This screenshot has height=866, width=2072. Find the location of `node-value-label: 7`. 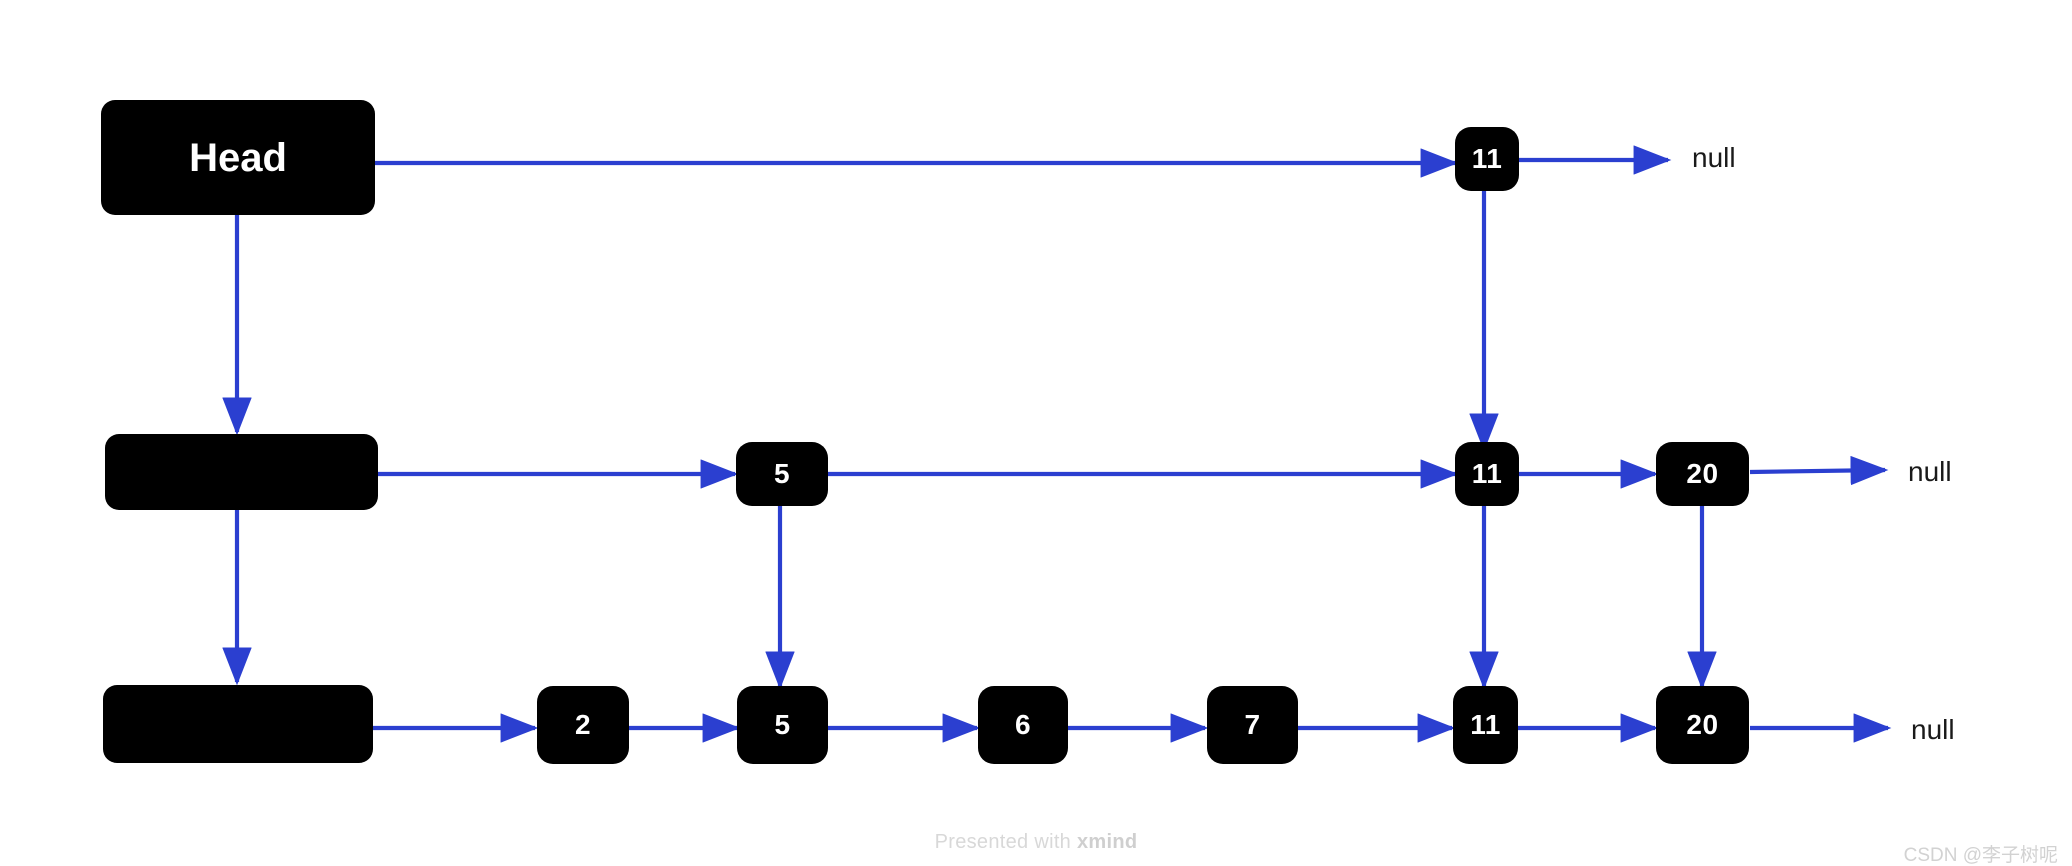

node-value-label: 7 is located at coordinates (1252, 724).